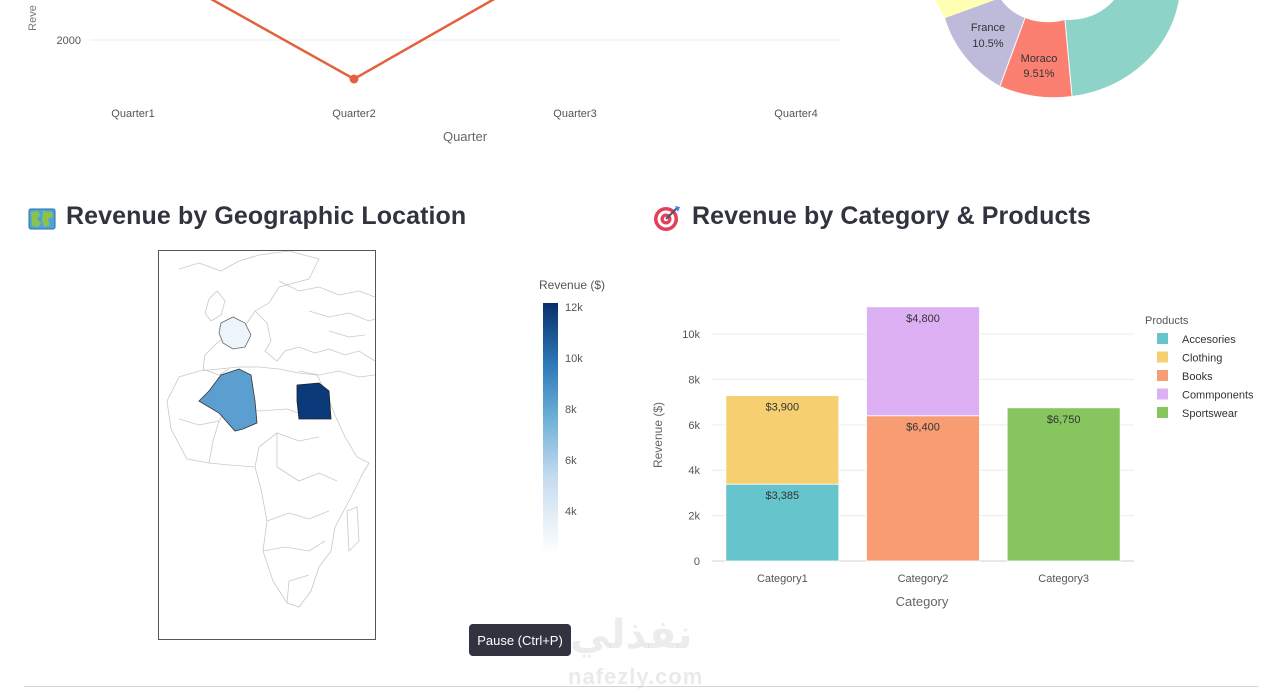  Describe the element at coordinates (235, 333) in the screenshot. I see `country-france` at that location.